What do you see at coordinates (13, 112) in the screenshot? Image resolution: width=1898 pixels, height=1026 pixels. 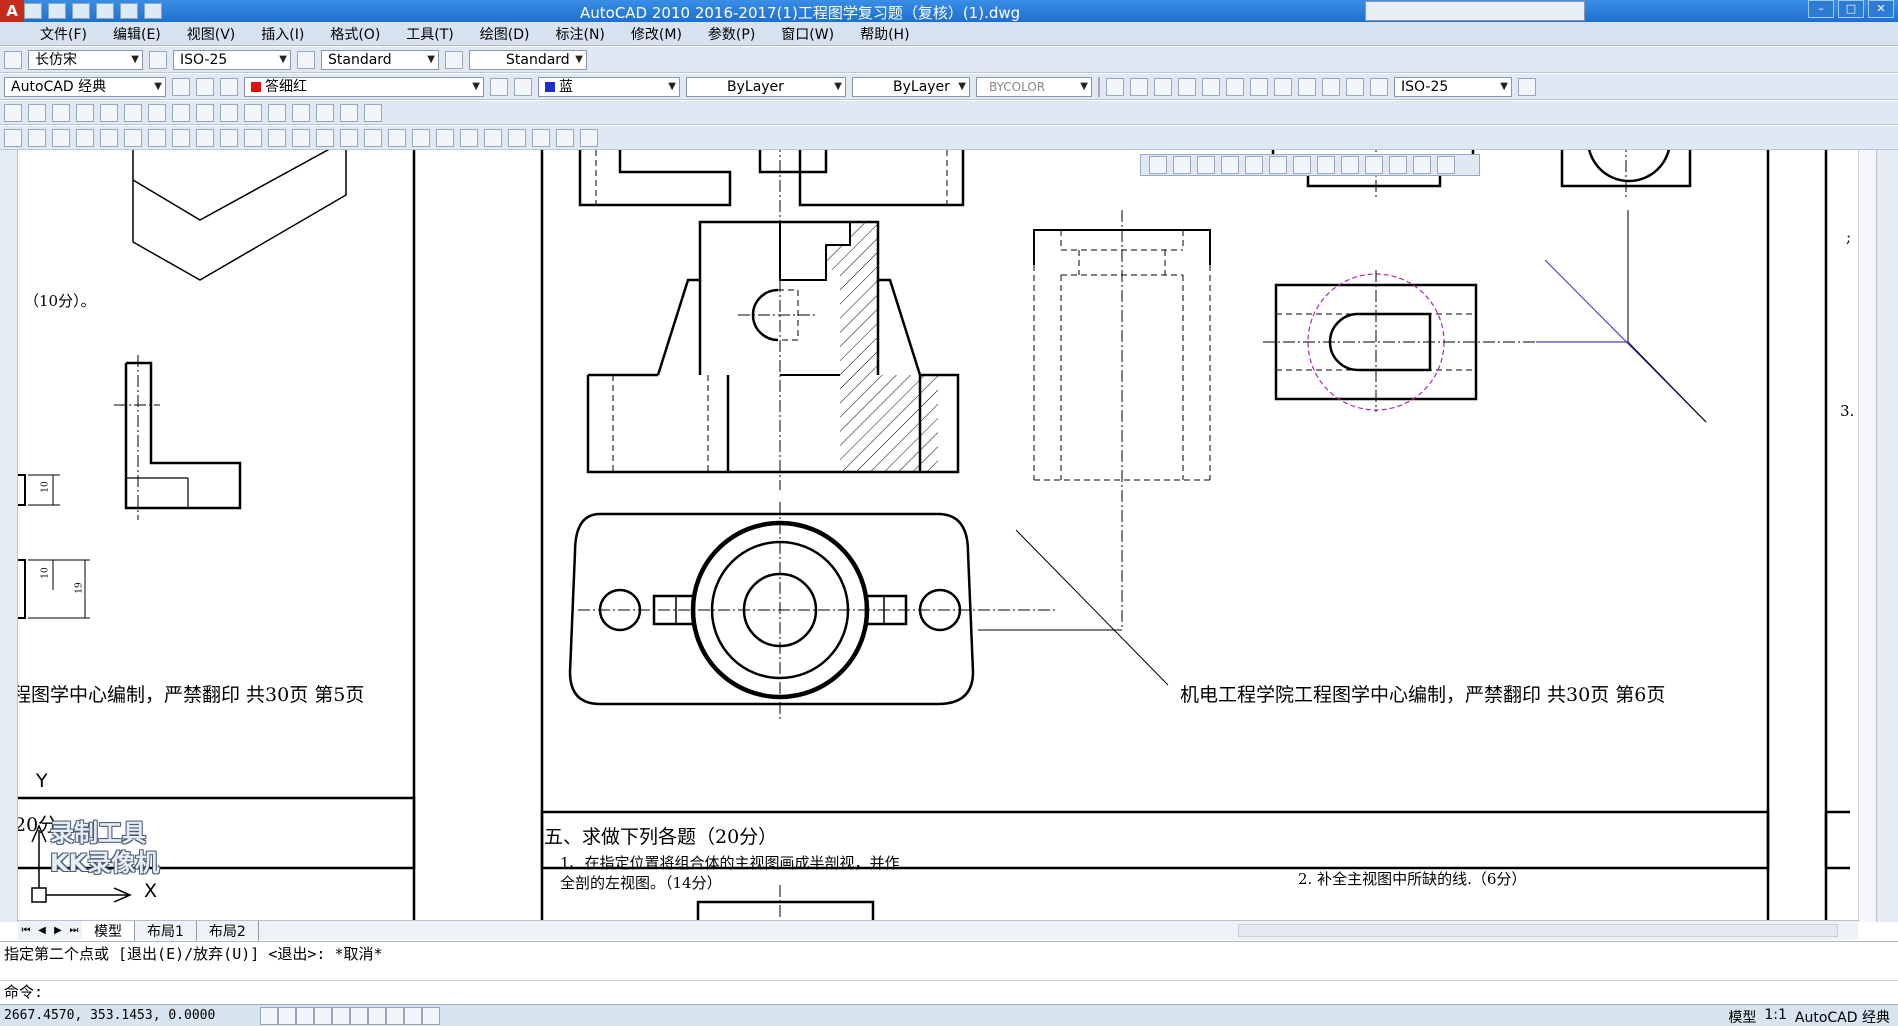 I see `orbit-icon` at bounding box center [13, 112].